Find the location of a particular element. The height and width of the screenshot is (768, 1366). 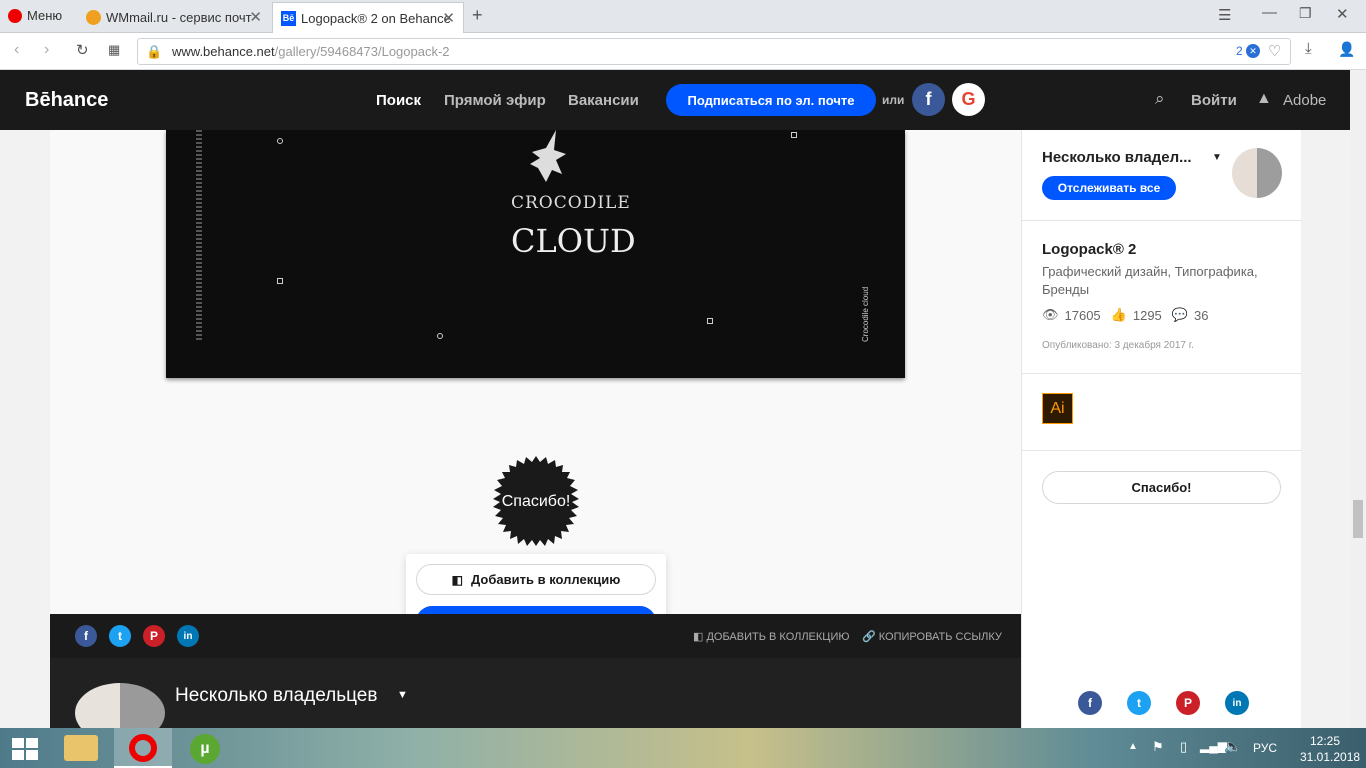

sidebar-follow-all-button: Отслеживать все is located at coordinates (1109, 188).